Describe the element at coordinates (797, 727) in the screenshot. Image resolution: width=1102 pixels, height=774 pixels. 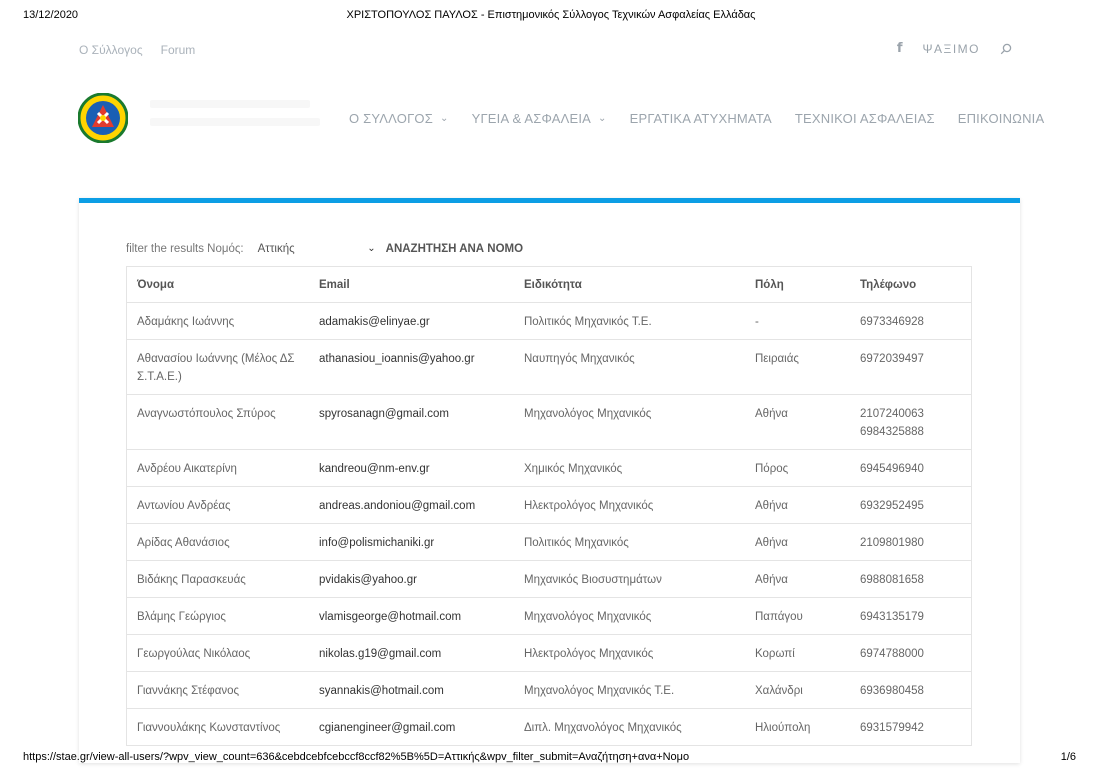
I see `cell-city: Ηλιούπολη` at that location.